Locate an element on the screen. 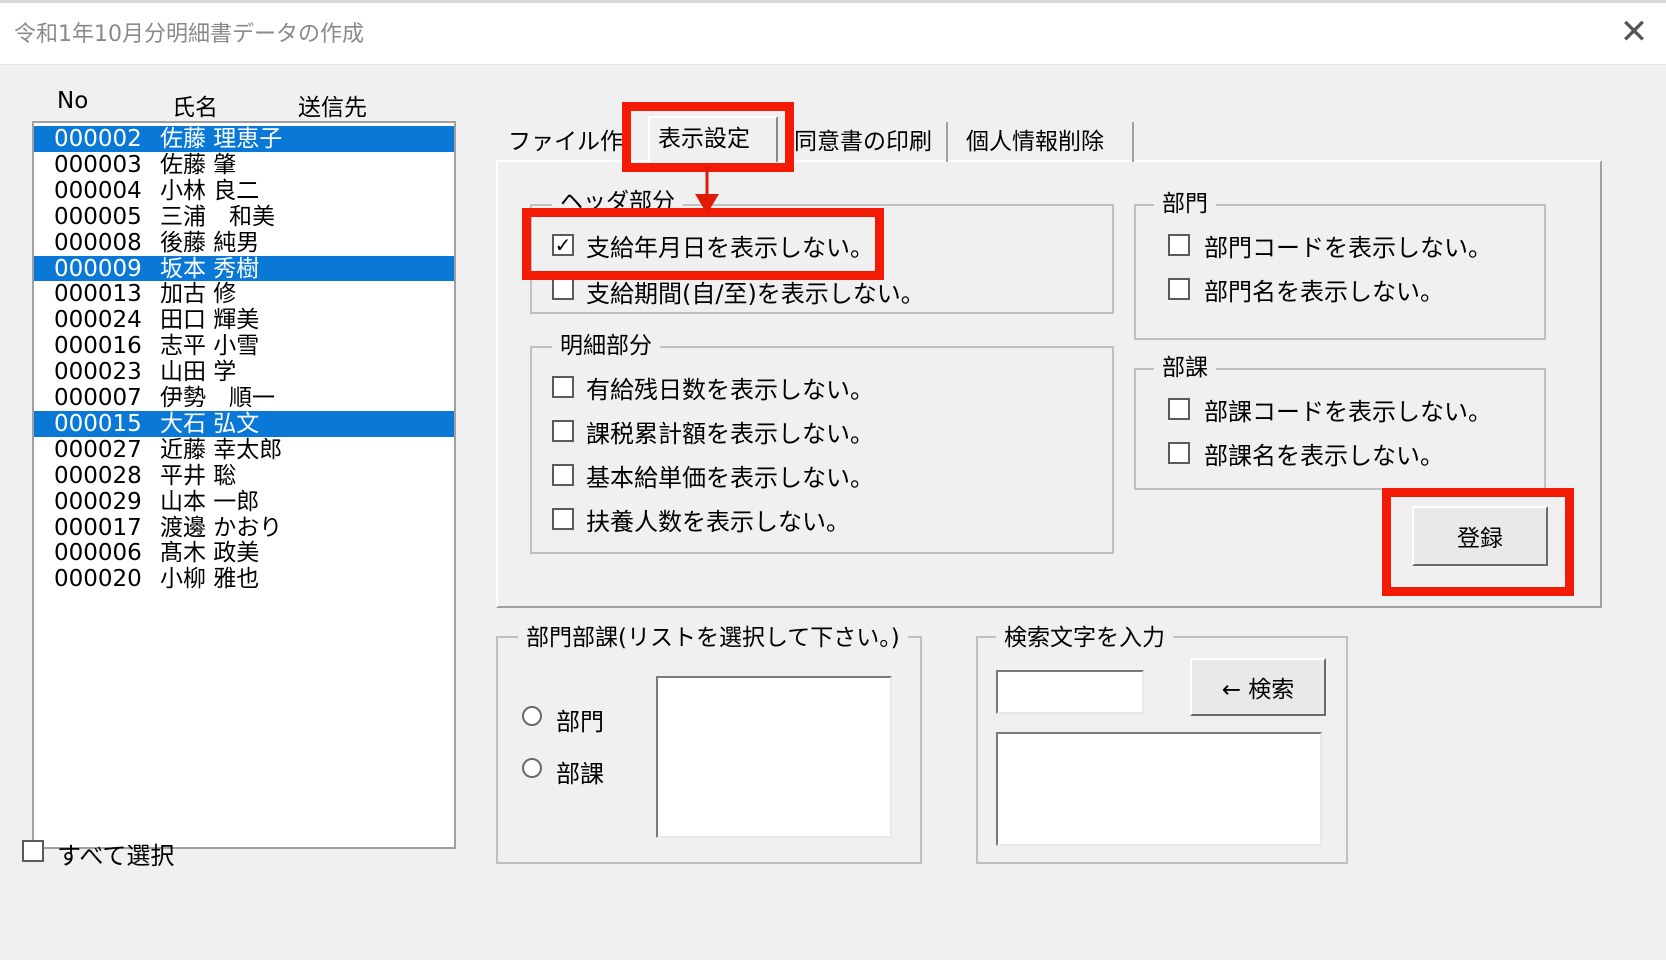  list-item-no: 000027 is located at coordinates (98, 449).